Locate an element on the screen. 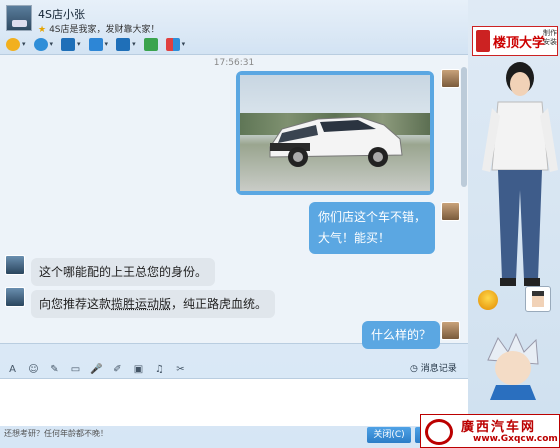 The width and height of the screenshot is (560, 448). anime-character is located at coordinates (513, 366).